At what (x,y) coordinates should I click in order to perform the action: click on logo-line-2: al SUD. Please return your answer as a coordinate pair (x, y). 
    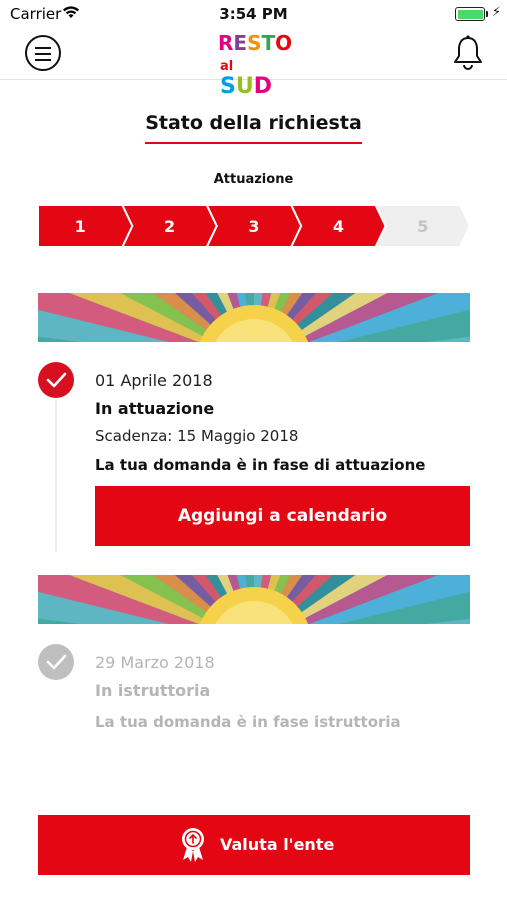
    Looking at the image, I should click on (246, 79).